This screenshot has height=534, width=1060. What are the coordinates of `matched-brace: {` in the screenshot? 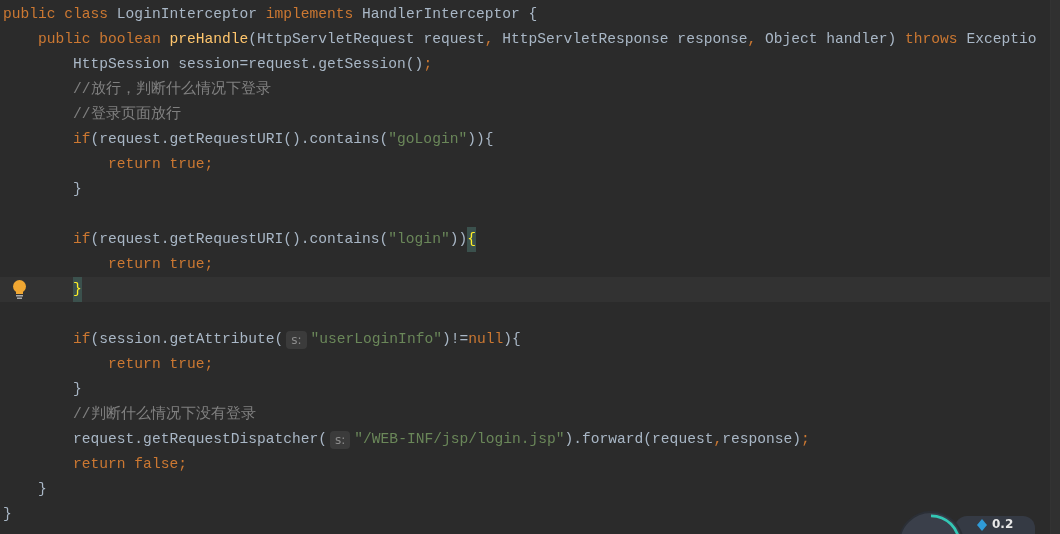 It's located at (471, 239).